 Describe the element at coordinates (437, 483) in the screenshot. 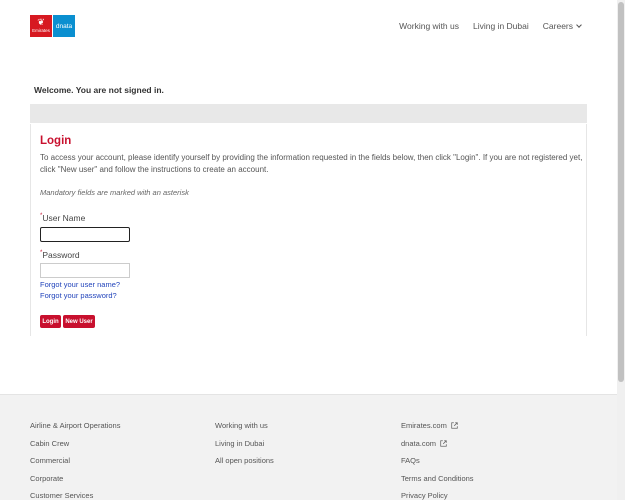

I see `footer-link-terms-and-conditions: Terms and Conditions` at that location.